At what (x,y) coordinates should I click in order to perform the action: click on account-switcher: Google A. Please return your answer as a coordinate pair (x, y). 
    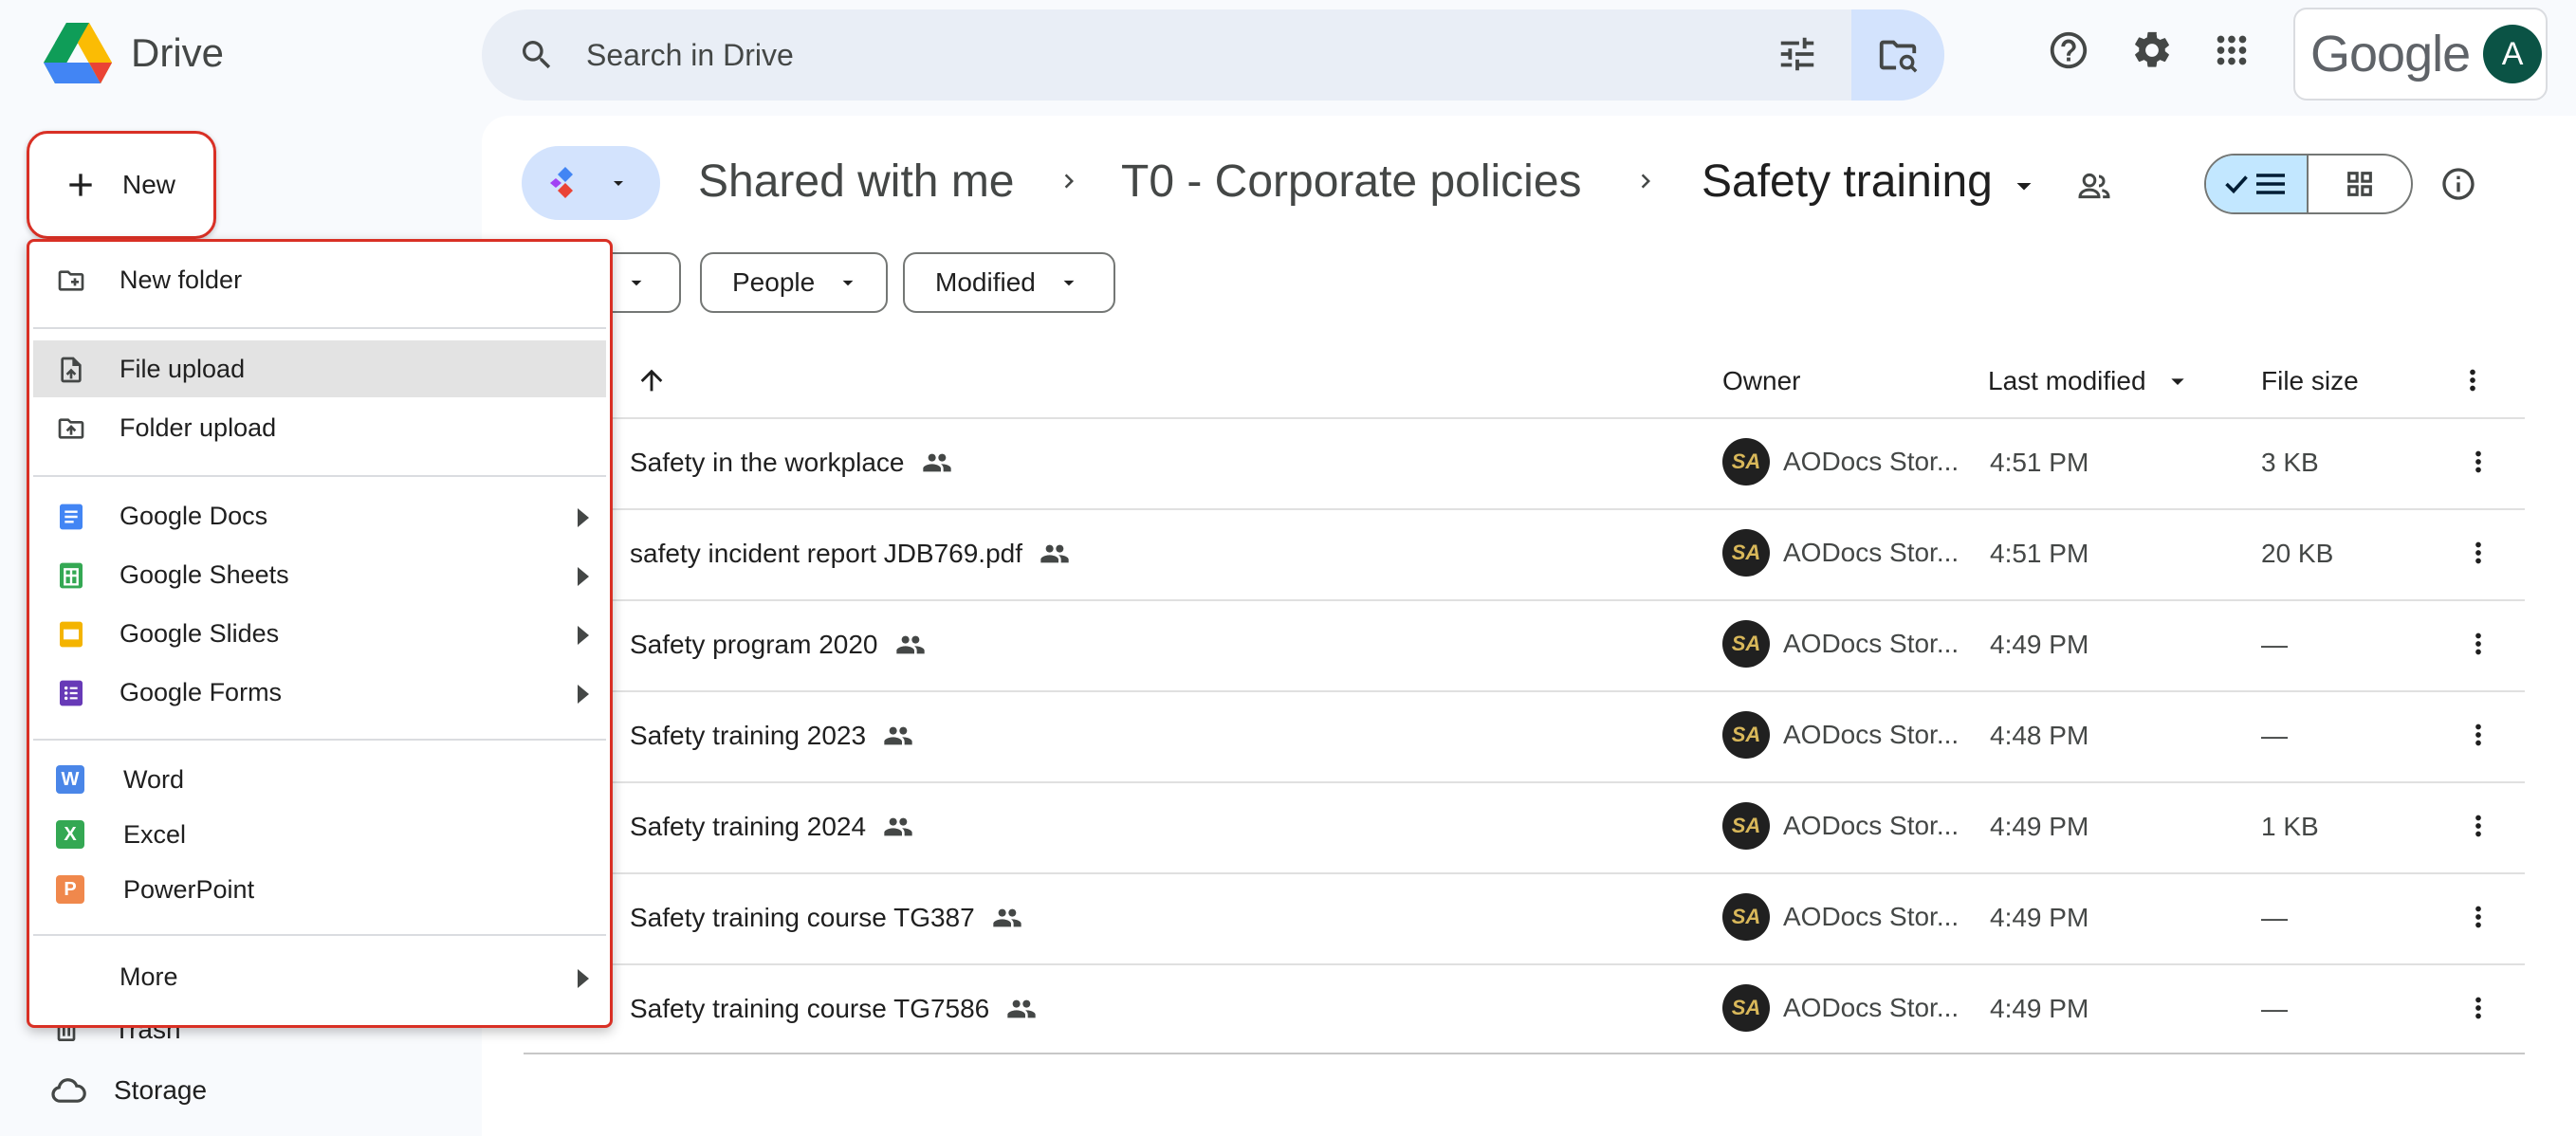
    Looking at the image, I should click on (2420, 54).